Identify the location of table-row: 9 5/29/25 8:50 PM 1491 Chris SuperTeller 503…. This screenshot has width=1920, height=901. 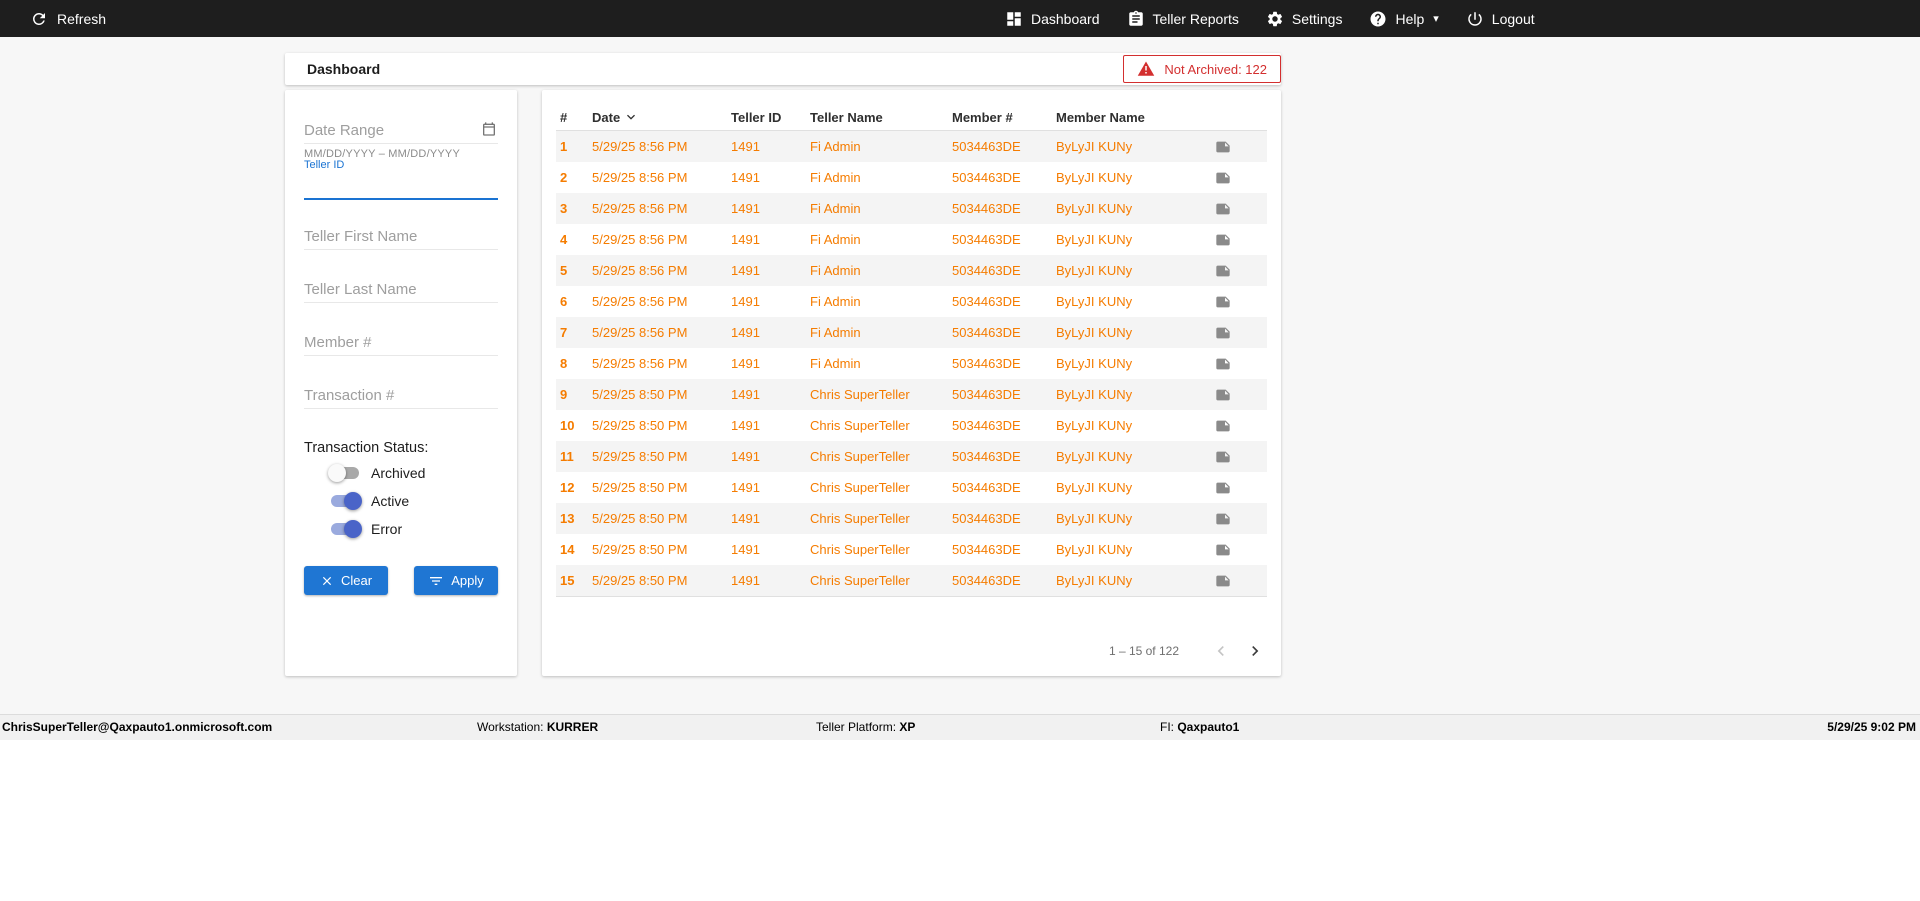
(911, 394).